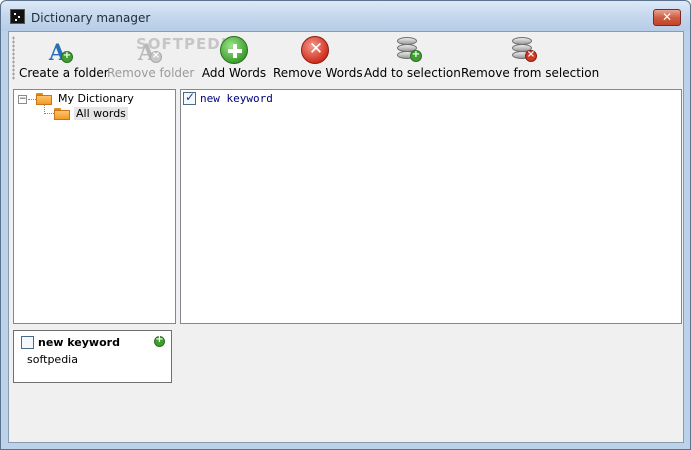 The height and width of the screenshot is (450, 691). Describe the element at coordinates (64, 73) in the screenshot. I see `create-folder-label: Create a folder` at that location.